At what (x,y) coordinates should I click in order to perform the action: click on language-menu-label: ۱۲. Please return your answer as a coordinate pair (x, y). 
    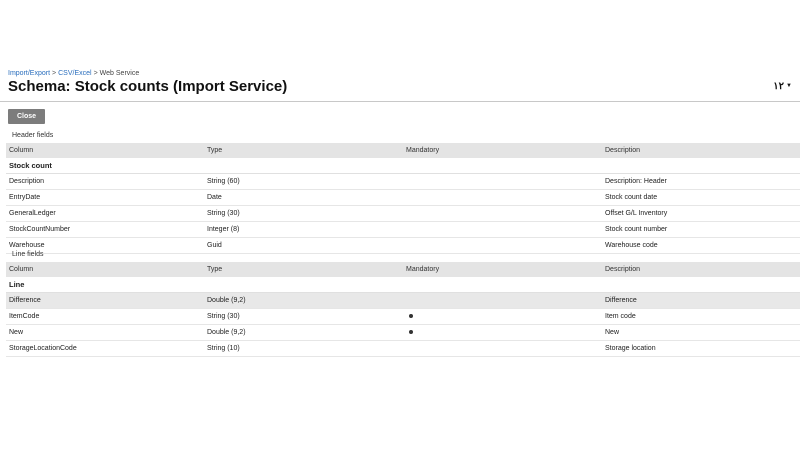
    Looking at the image, I should click on (779, 86).